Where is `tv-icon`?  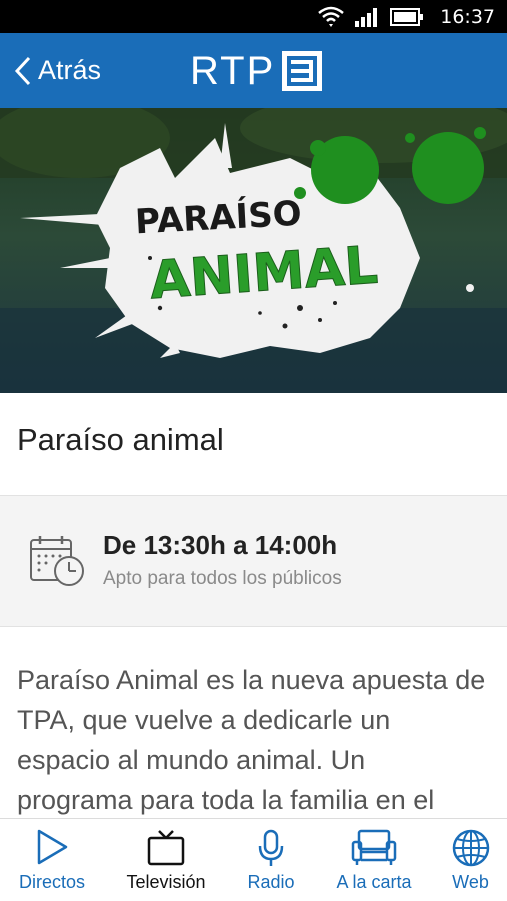 tv-icon is located at coordinates (166, 848).